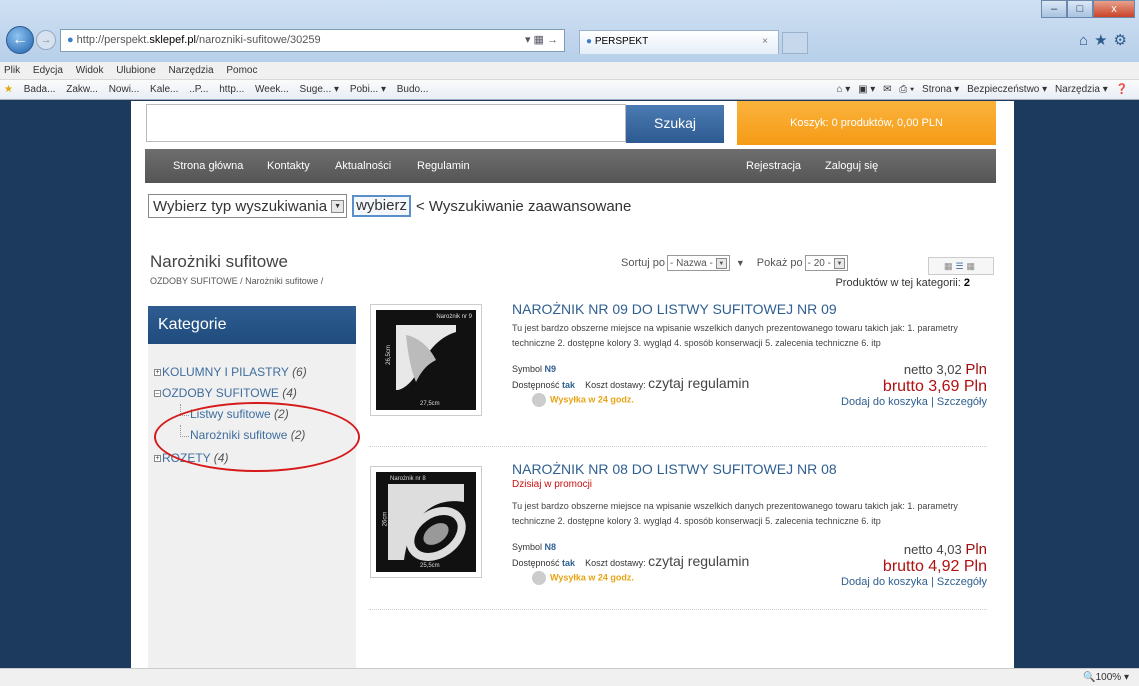 Image resolution: width=1139 pixels, height=686 pixels. I want to click on category-label: KOLUMNY I PILASTRY, so click(225, 372).